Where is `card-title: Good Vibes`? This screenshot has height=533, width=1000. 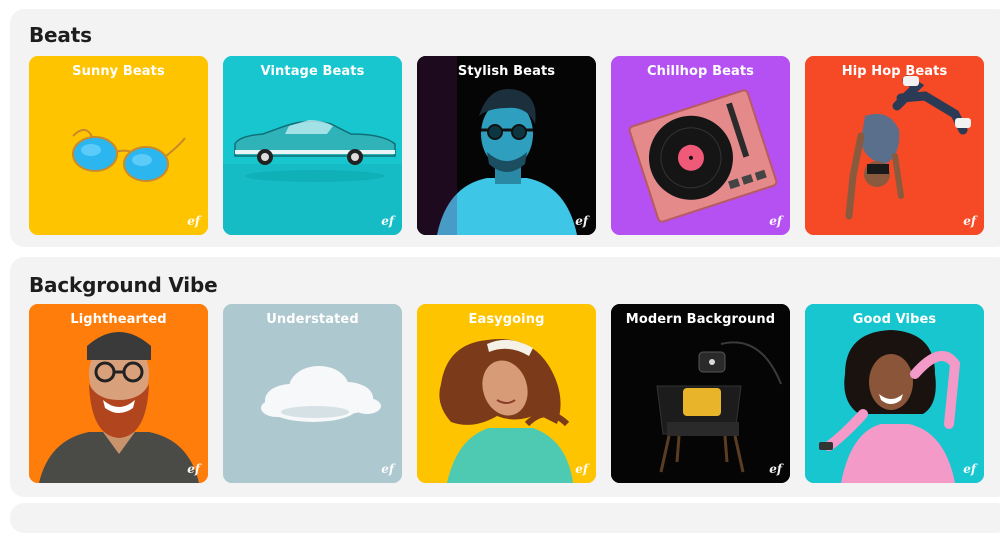
card-title: Good Vibes is located at coordinates (894, 319).